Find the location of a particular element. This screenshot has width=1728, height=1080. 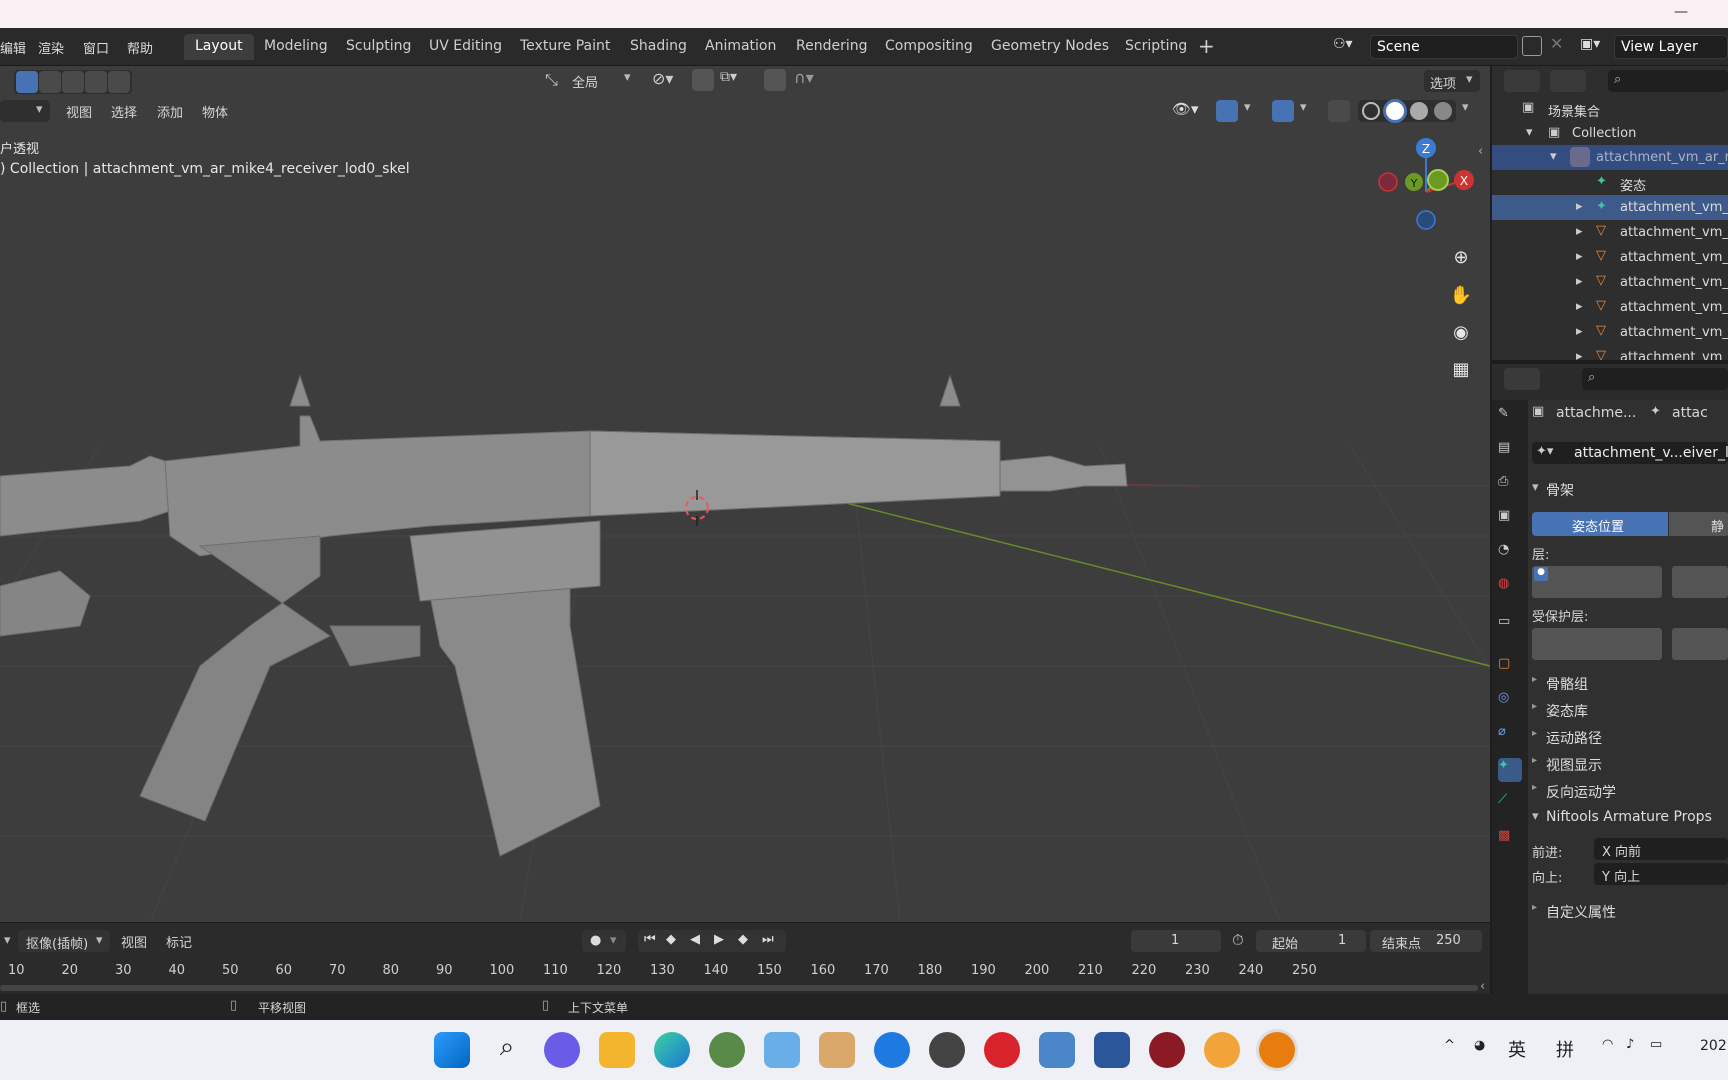

feishu-app-icon is located at coordinates (892, 1050).